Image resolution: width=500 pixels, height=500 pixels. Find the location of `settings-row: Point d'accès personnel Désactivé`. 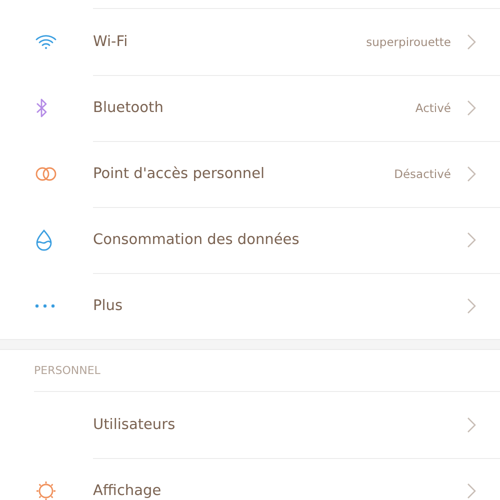

settings-row: Point d'accès personnel Désactivé is located at coordinates (250, 174).